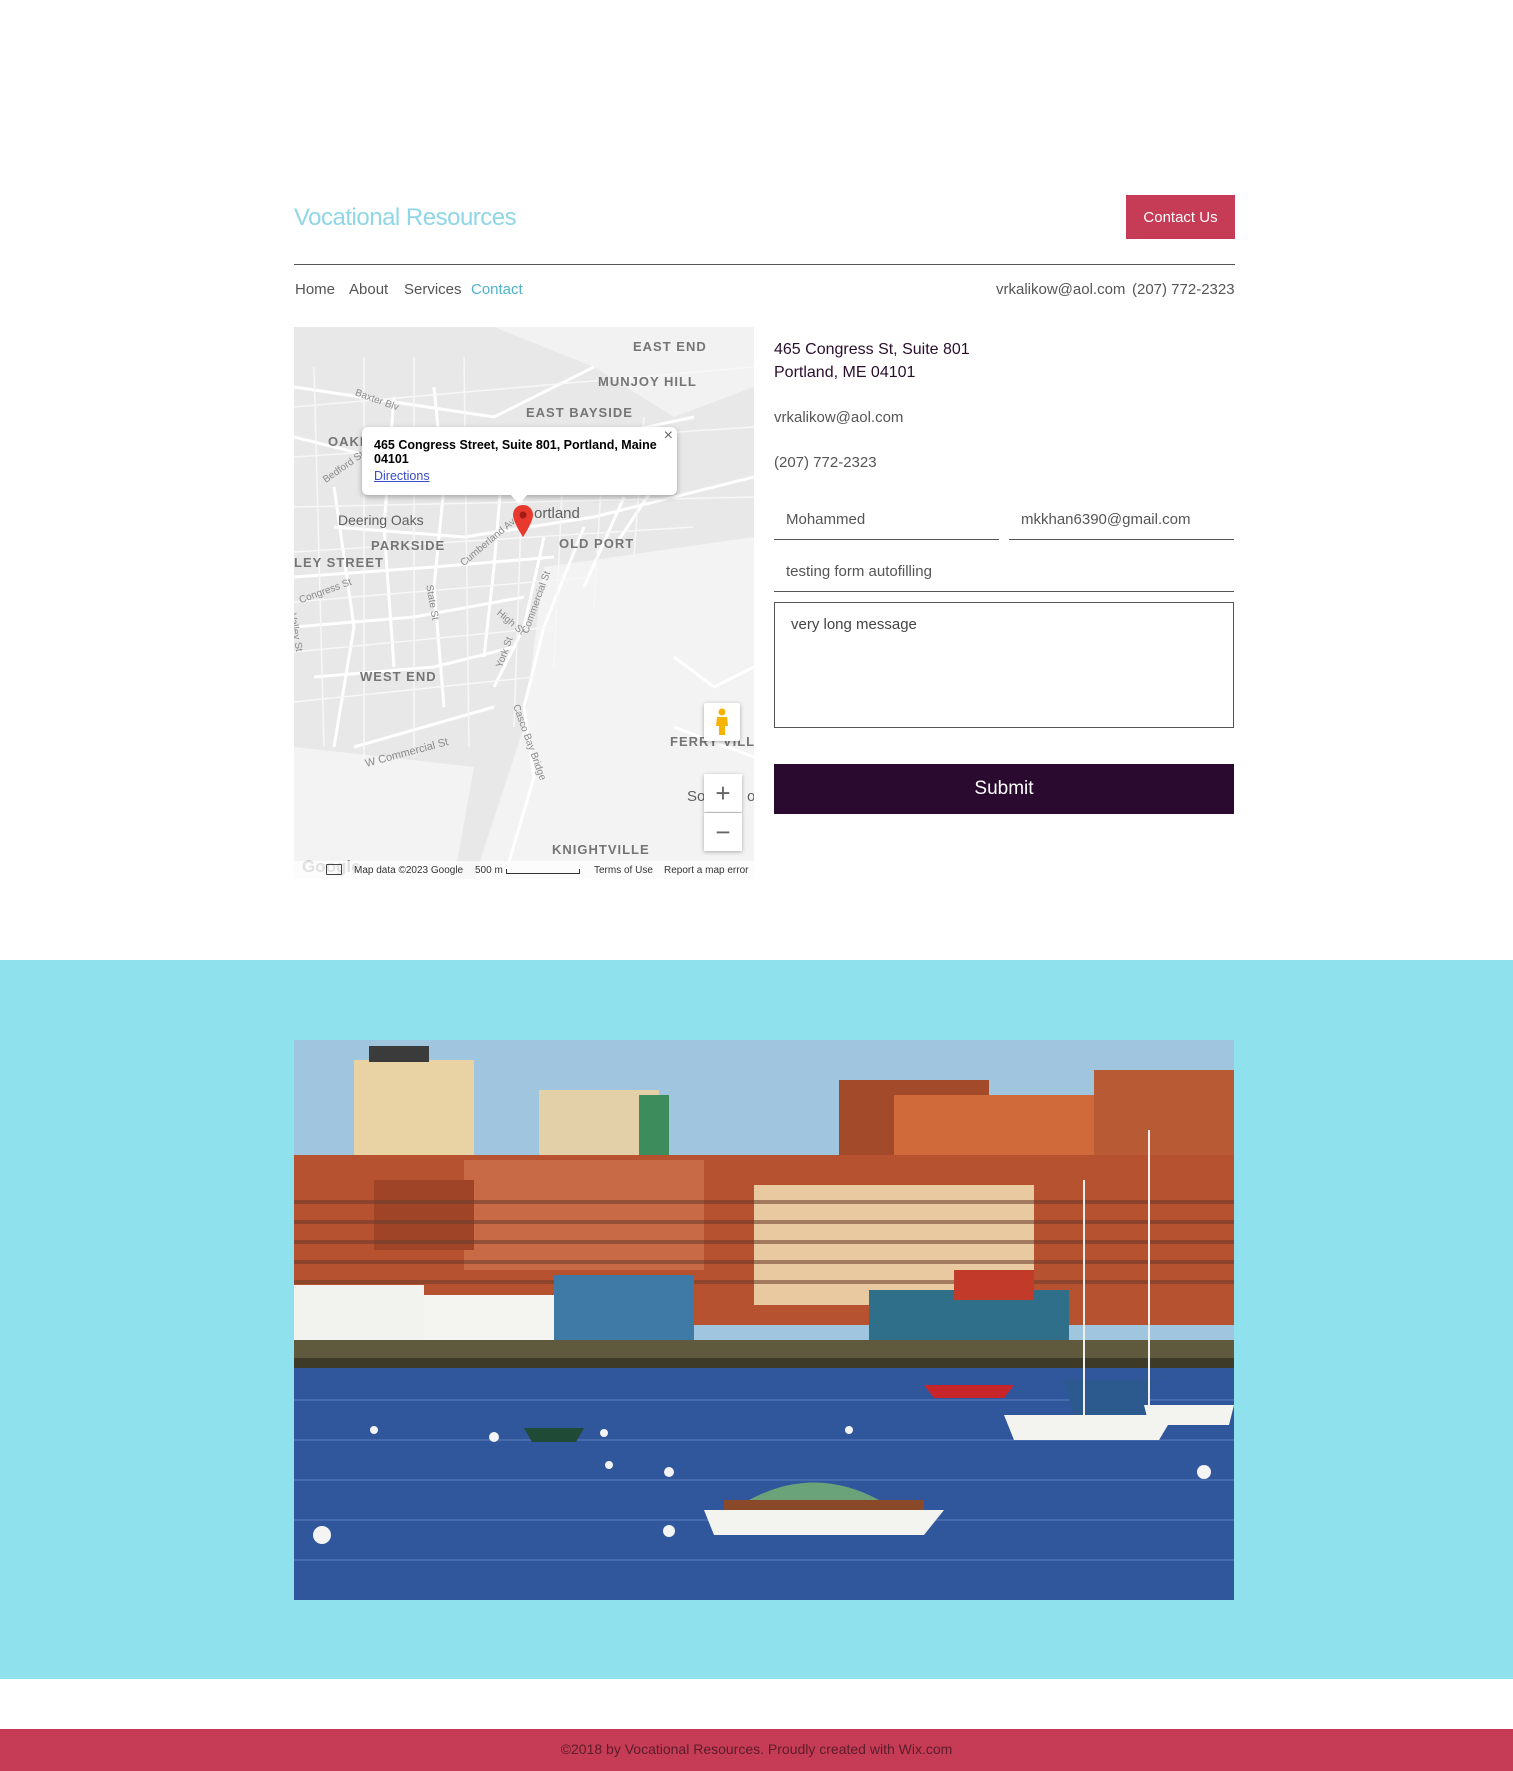  I want to click on map-label-valley-street: LEY STREET, so click(339, 562).